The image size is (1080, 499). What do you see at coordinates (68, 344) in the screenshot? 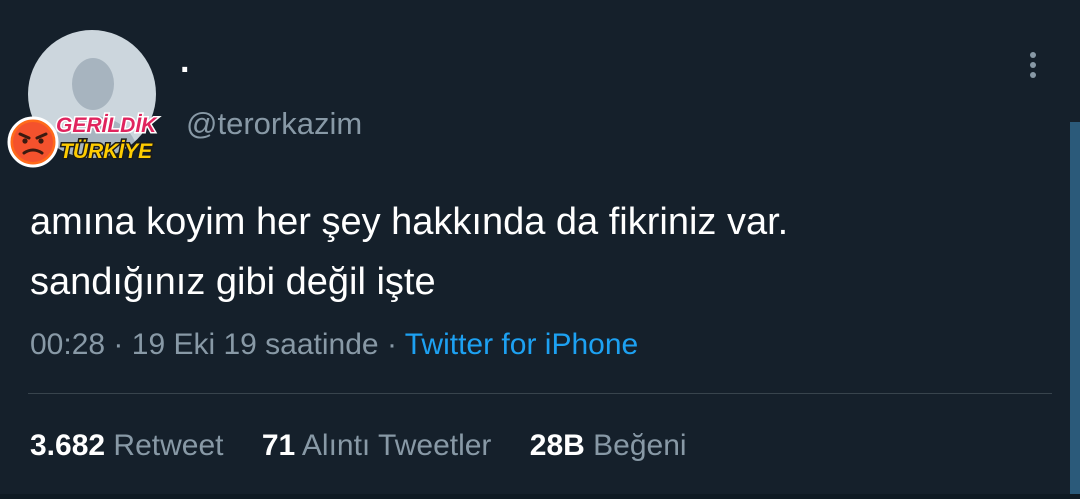
I see `tweet-time: 00:28` at bounding box center [68, 344].